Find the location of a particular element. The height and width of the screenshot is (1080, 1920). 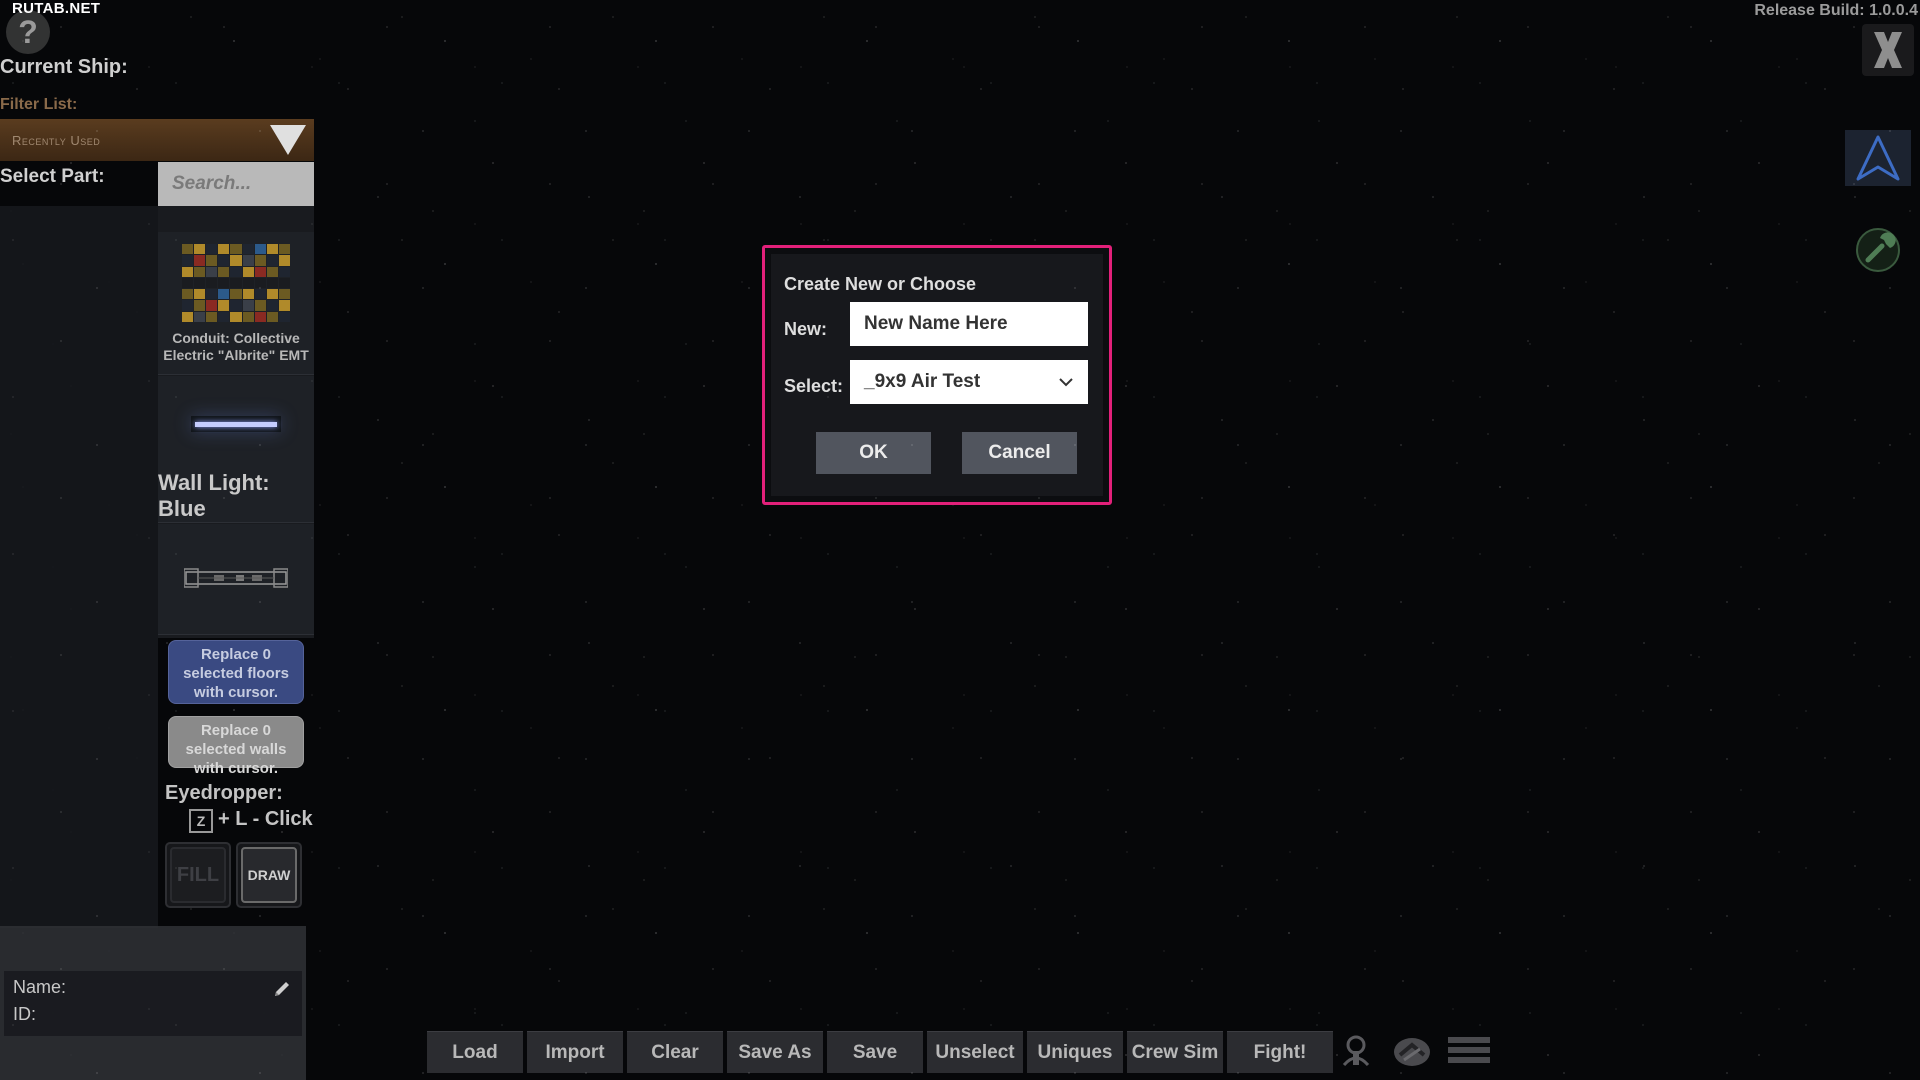

draw-tool-label: DRAW is located at coordinates (269, 875).